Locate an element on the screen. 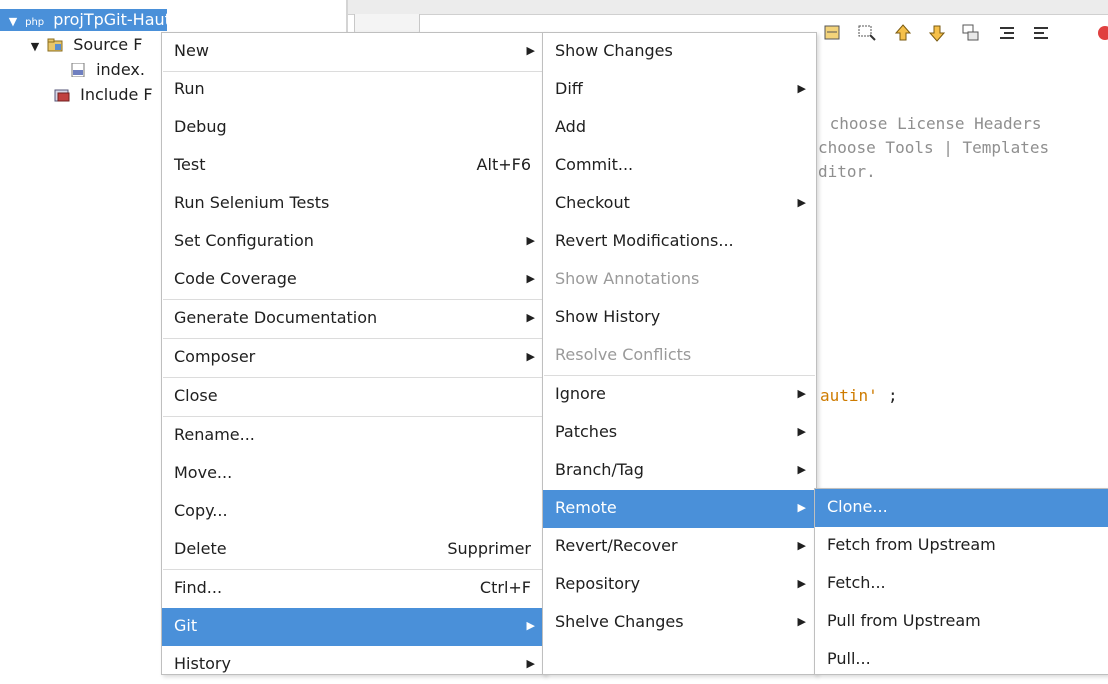 The image size is (1108, 684). record-macro-icon is located at coordinates (1101, 33).